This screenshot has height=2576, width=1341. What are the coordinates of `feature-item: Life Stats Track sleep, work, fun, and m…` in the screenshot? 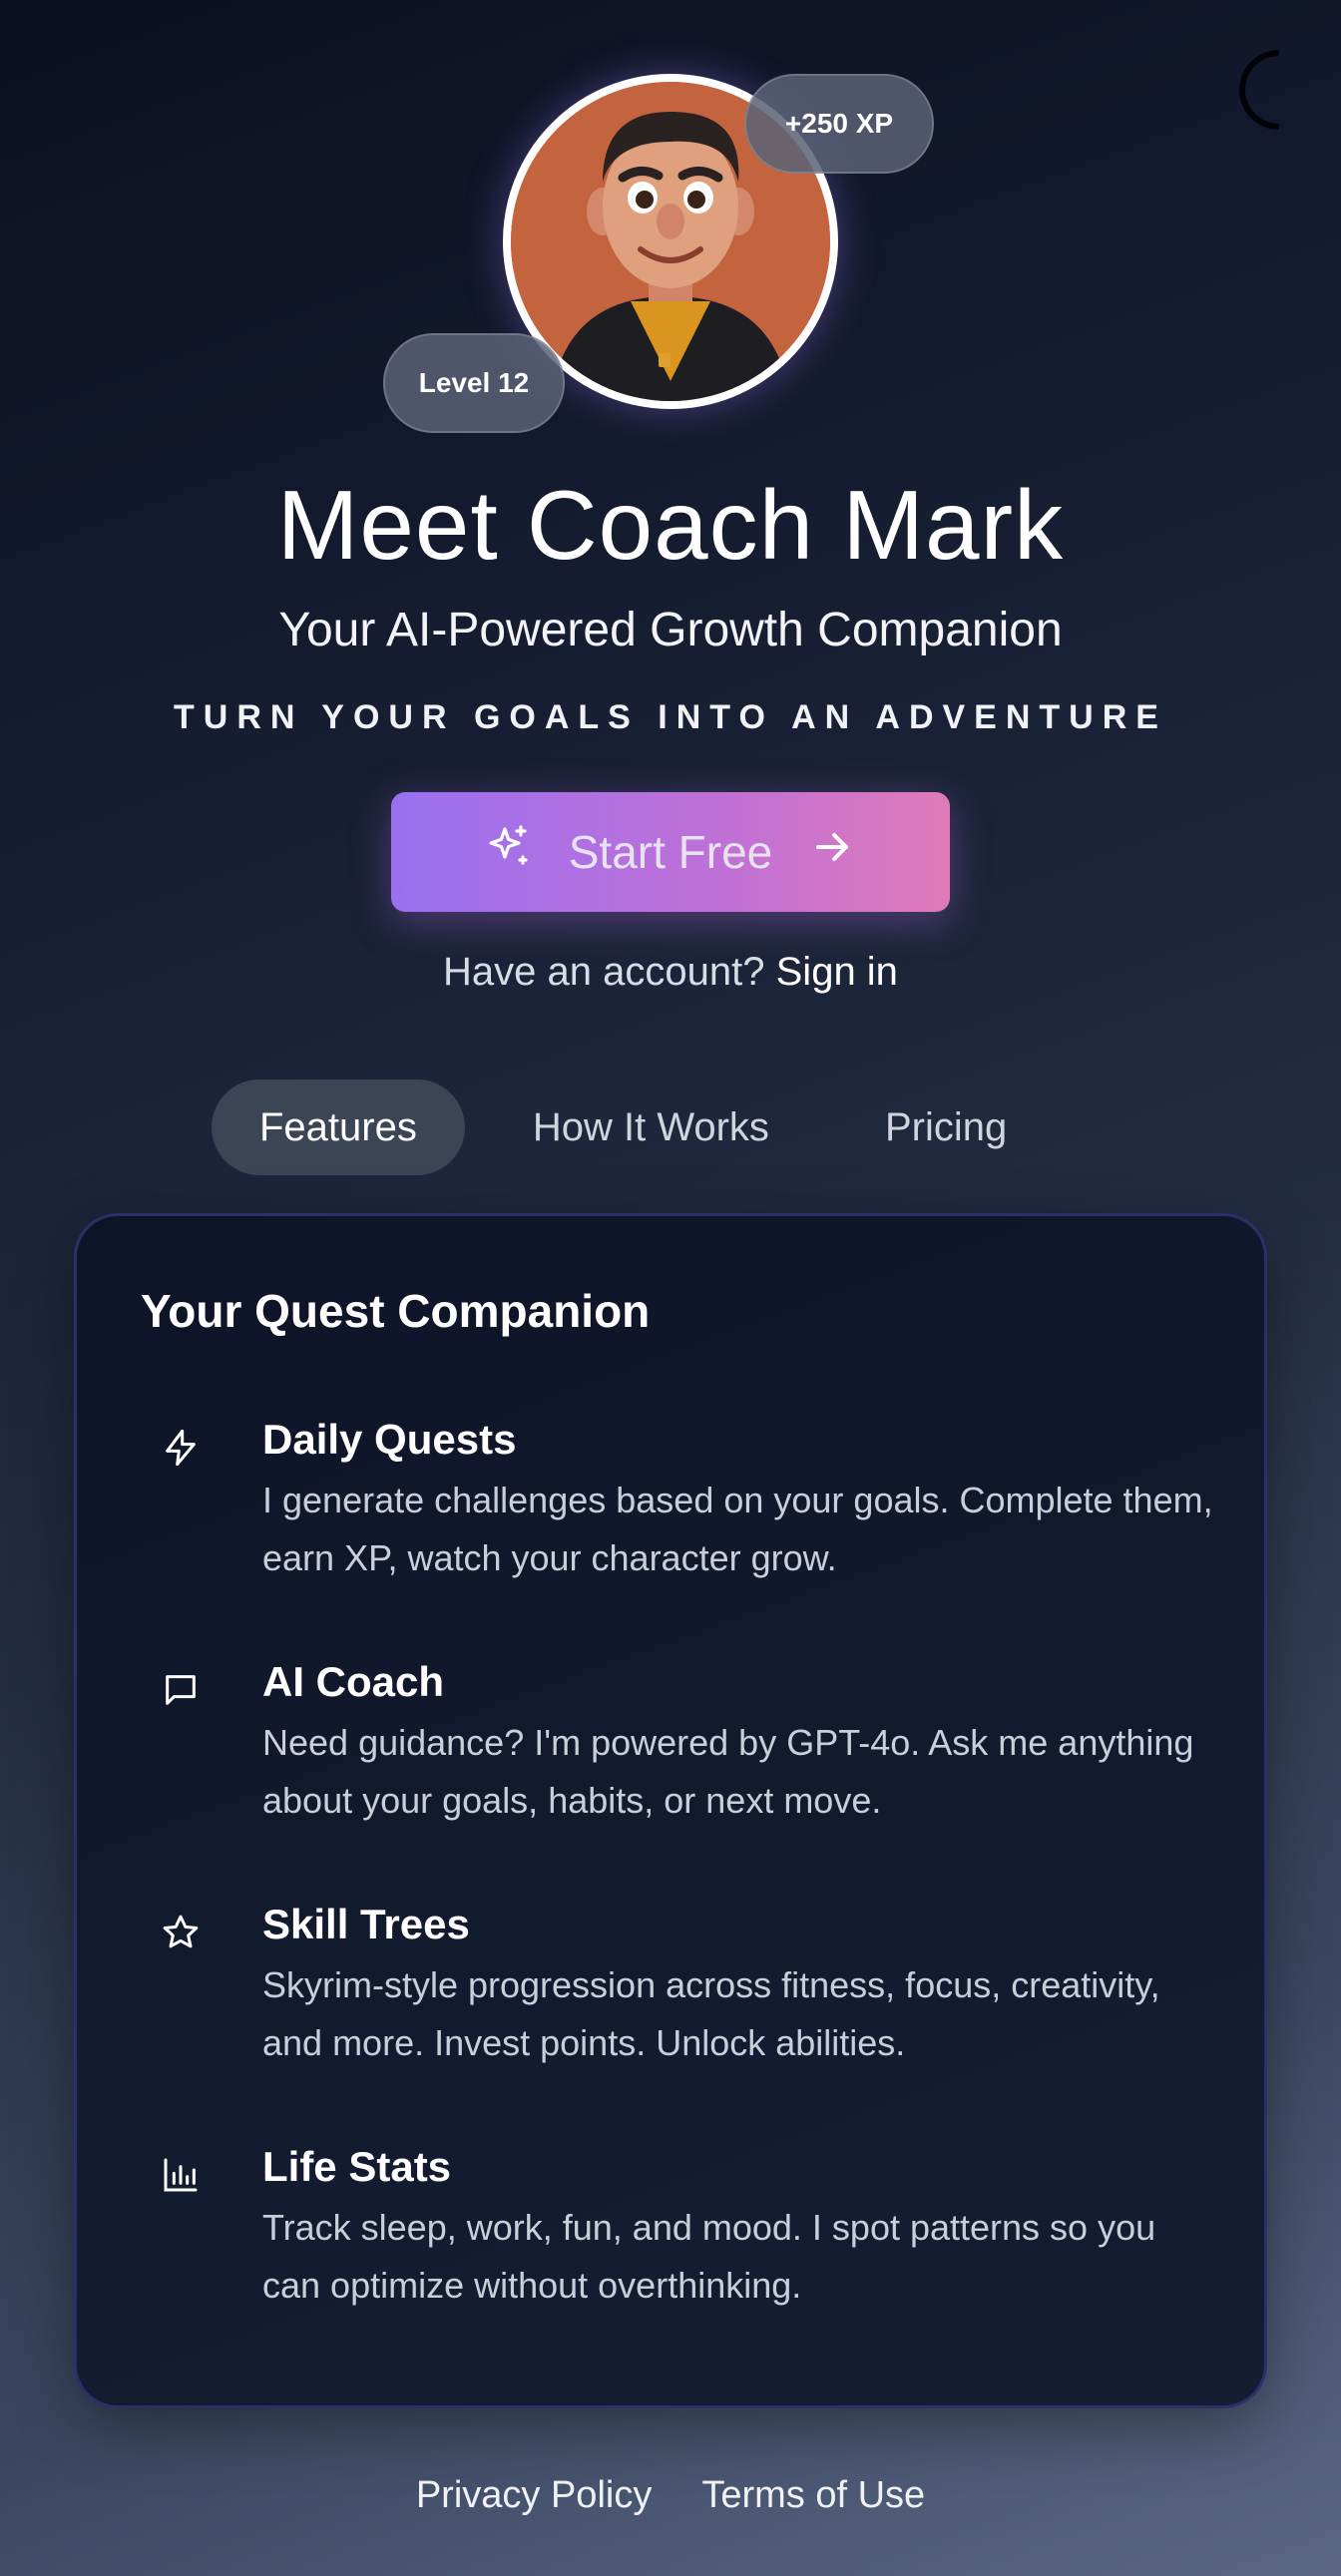 It's located at (679, 2238).